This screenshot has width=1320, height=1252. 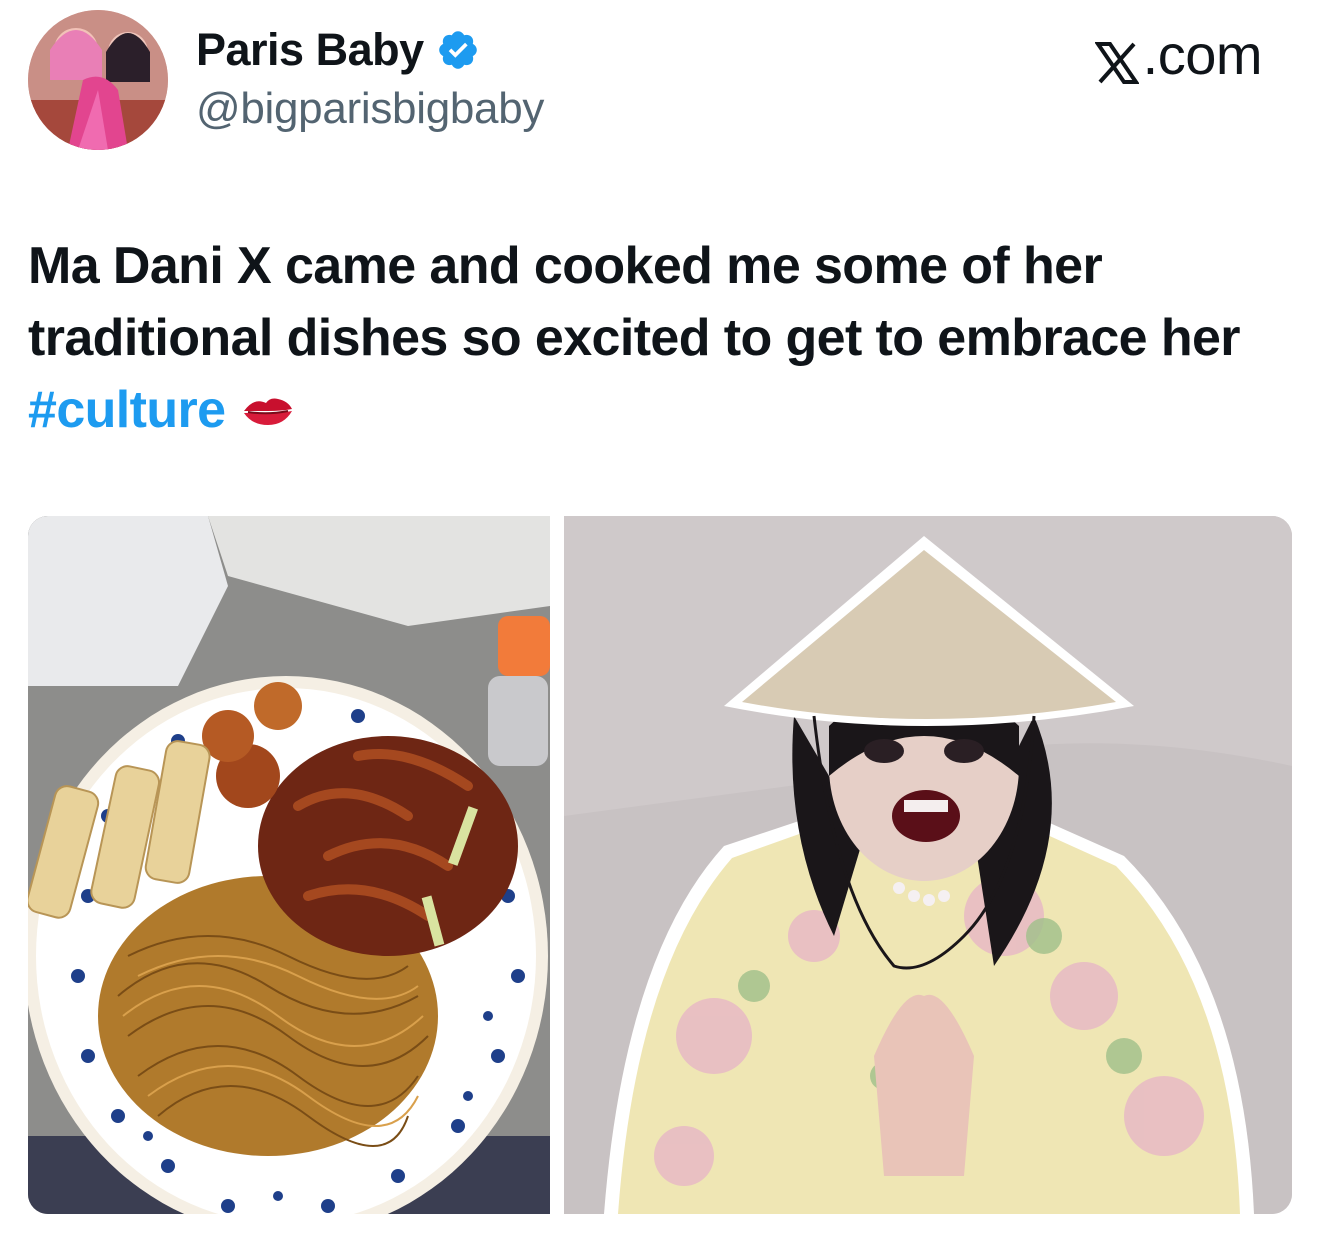 I want to click on author-name-row: Paris Baby, so click(x=338, y=50).